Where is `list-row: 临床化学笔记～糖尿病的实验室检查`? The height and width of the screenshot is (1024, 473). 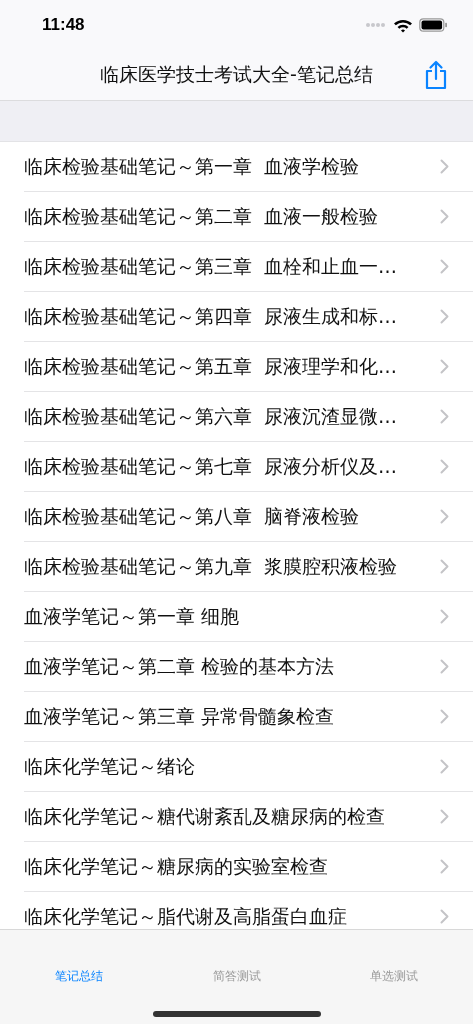
list-row: 临床化学笔记～糖尿病的实验室检查 is located at coordinates (248, 867).